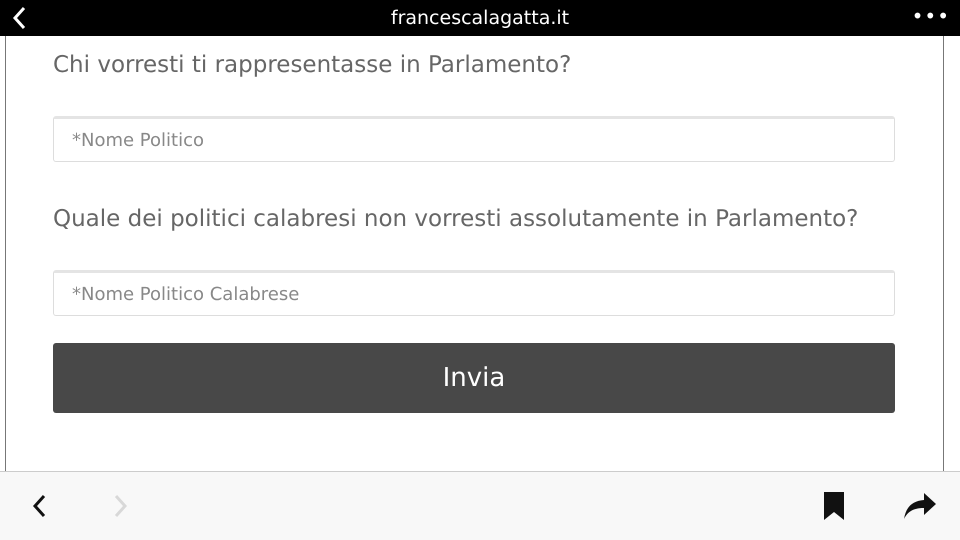 This screenshot has width=960, height=540. I want to click on bookmark-icon, so click(834, 506).